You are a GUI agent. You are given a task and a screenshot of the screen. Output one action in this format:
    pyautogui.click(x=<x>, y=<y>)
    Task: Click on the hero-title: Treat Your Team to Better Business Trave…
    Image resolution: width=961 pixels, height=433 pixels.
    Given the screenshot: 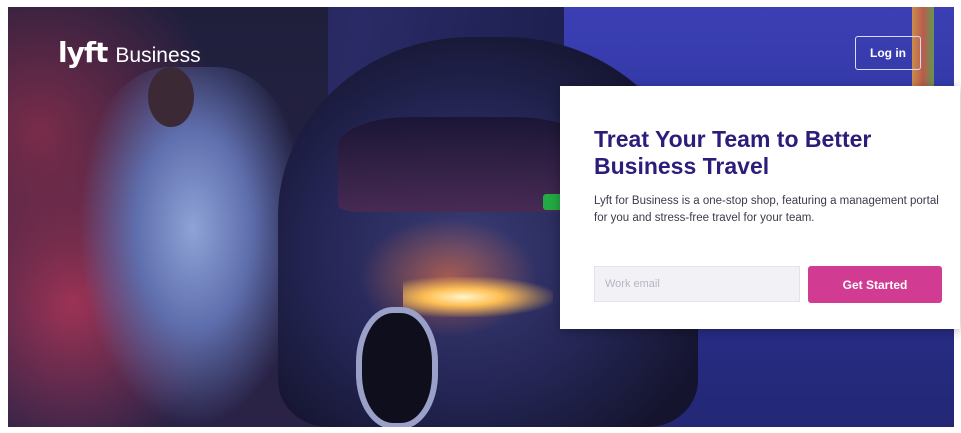 What is the action you would take?
    pyautogui.click(x=733, y=152)
    